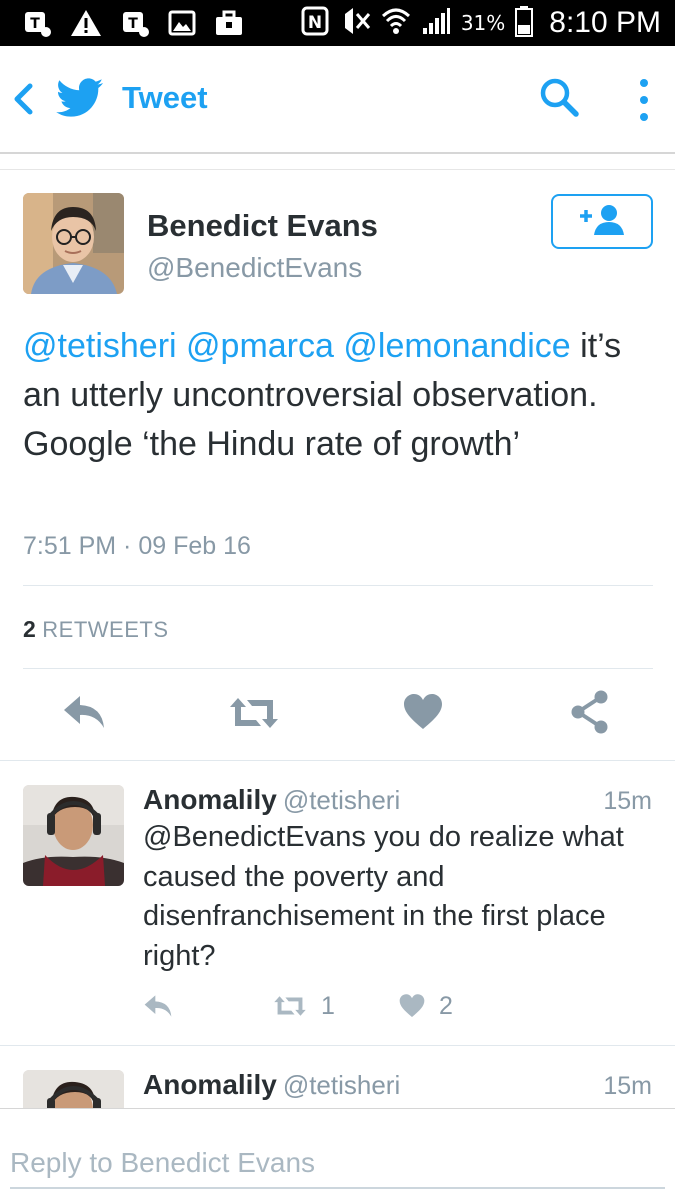  I want to click on nfc-icon: N, so click(315, 23).